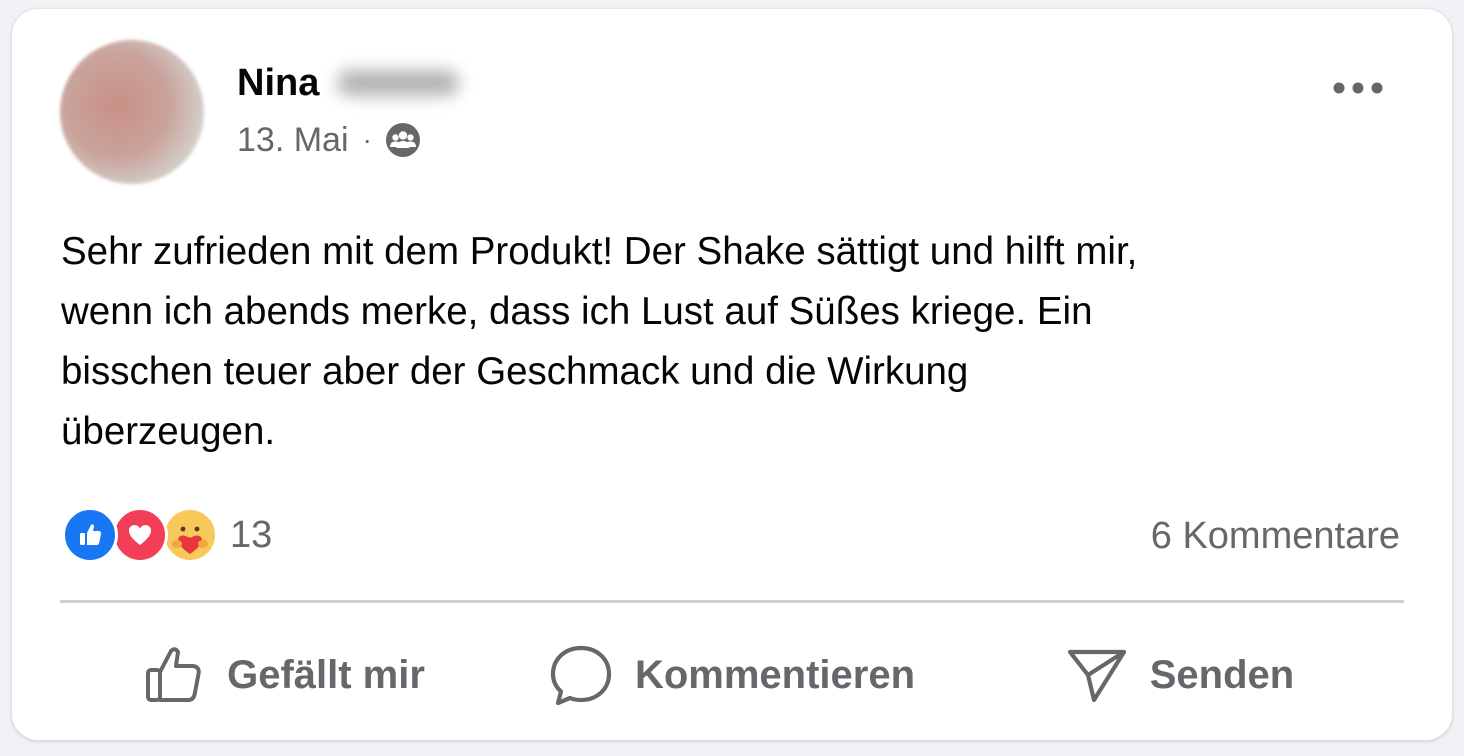 Image resolution: width=1464 pixels, height=756 pixels. I want to click on more-options-button, so click(1358, 88).